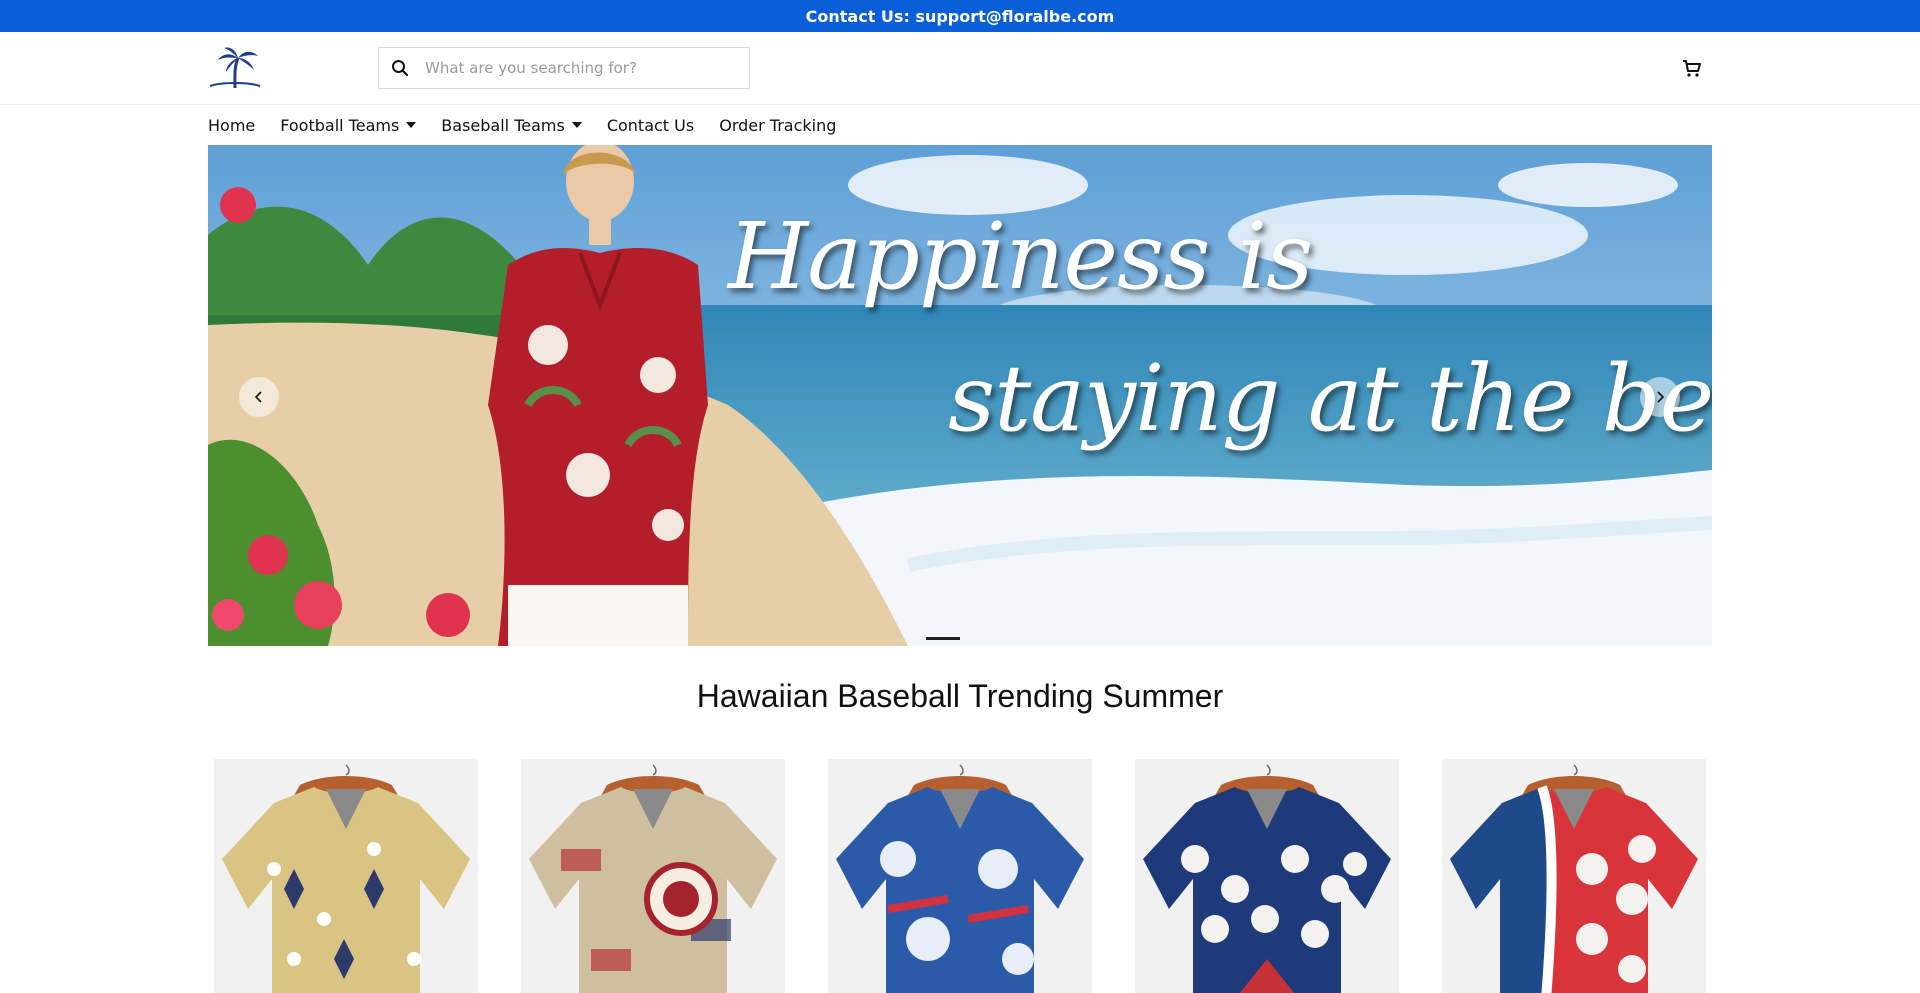 Image resolution: width=1920 pixels, height=993 pixels. Describe the element at coordinates (1020, 256) in the screenshot. I see `hero-headline-line1: Happiness is` at that location.